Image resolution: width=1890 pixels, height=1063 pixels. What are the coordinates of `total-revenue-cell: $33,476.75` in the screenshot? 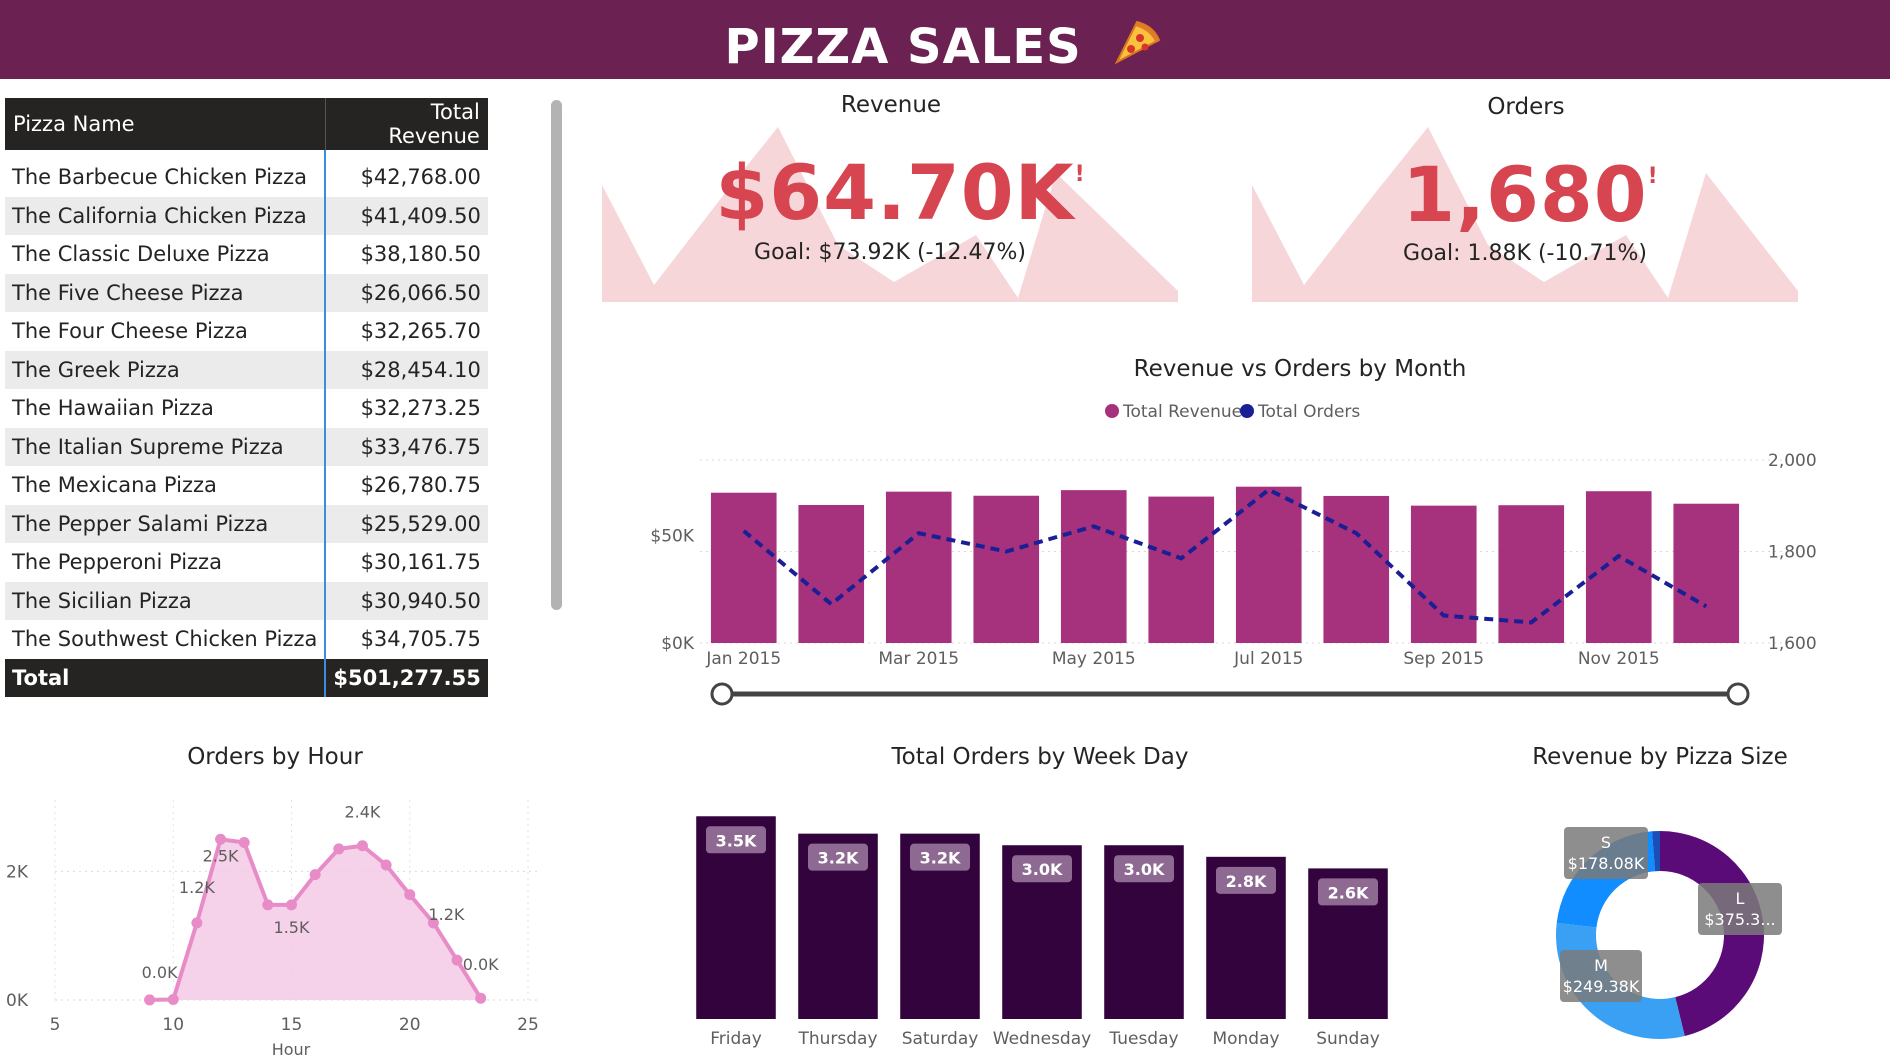 It's located at (406, 446).